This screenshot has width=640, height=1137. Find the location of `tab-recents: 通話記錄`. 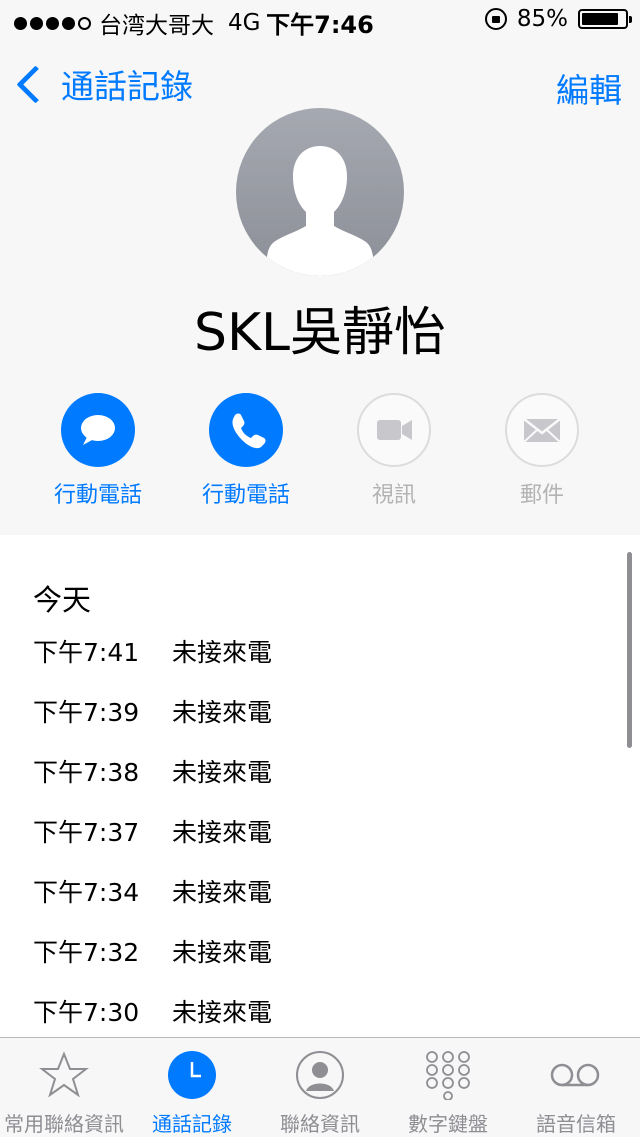

tab-recents: 通話記錄 is located at coordinates (192, 1087).